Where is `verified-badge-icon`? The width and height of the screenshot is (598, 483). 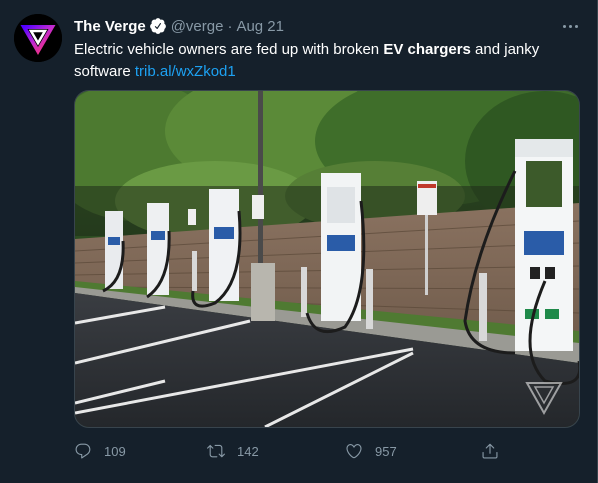
verified-badge-icon is located at coordinates (158, 26).